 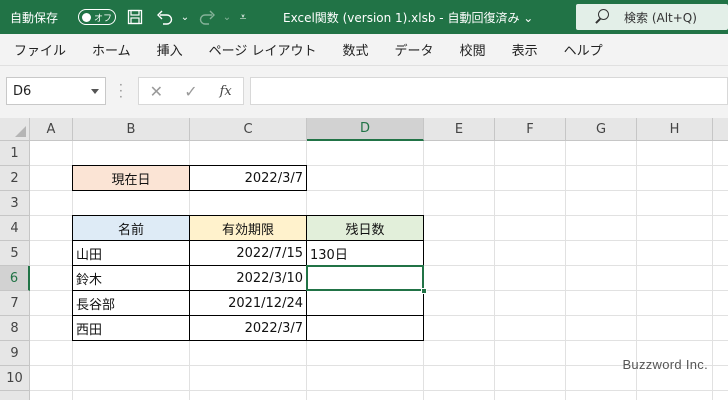 What do you see at coordinates (665, 364) in the screenshot?
I see `watermark: Buzzword Inc.` at bounding box center [665, 364].